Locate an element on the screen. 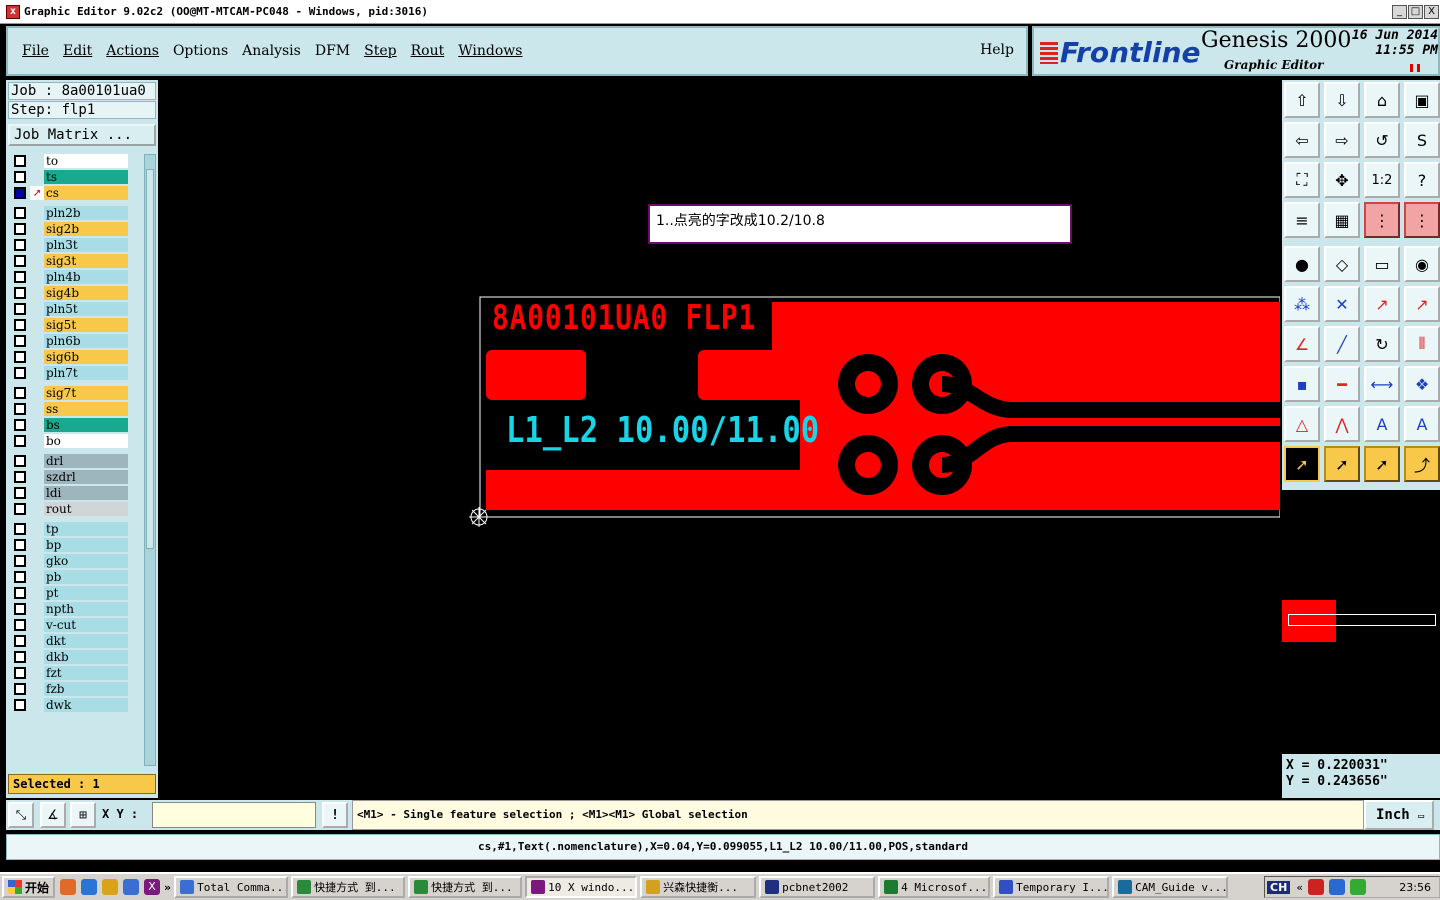  line-icon: ↗ is located at coordinates (1382, 304).